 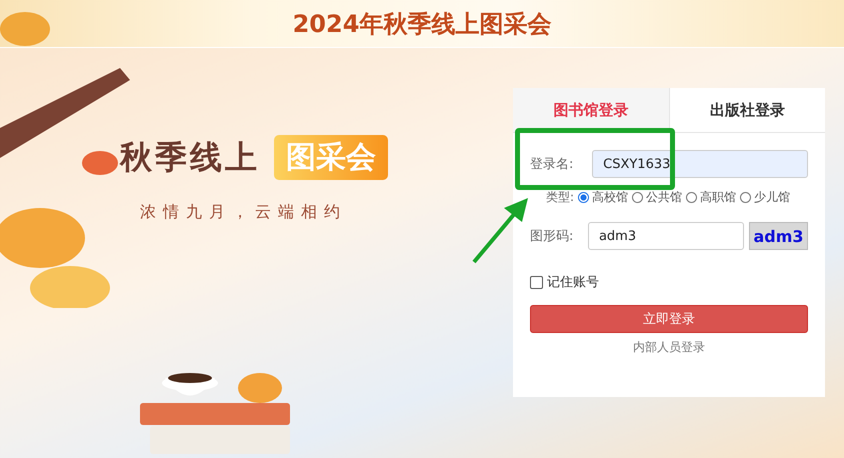 What do you see at coordinates (778, 236) in the screenshot?
I see `captcha-image: adm3` at bounding box center [778, 236].